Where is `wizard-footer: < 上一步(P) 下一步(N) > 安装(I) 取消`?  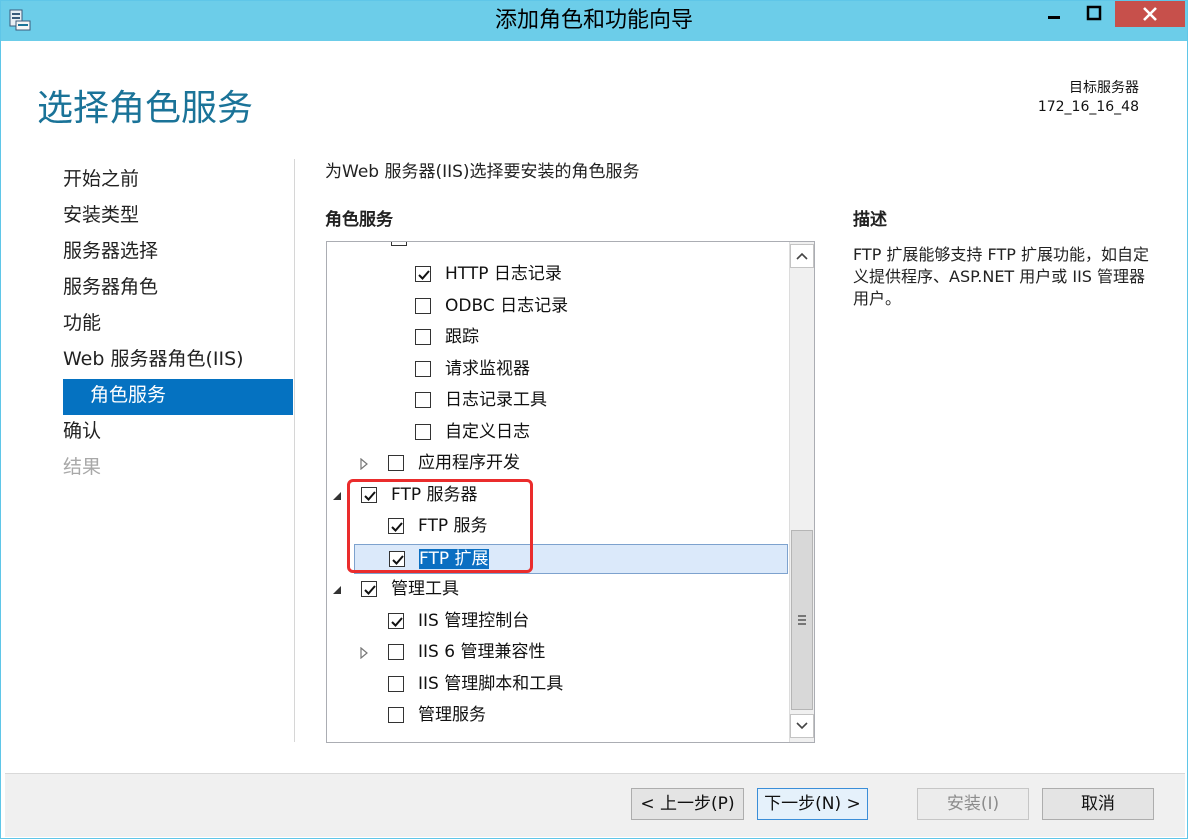 wizard-footer: < 上一步(P) 下一步(N) > 安装(I) 取消 is located at coordinates (595, 805).